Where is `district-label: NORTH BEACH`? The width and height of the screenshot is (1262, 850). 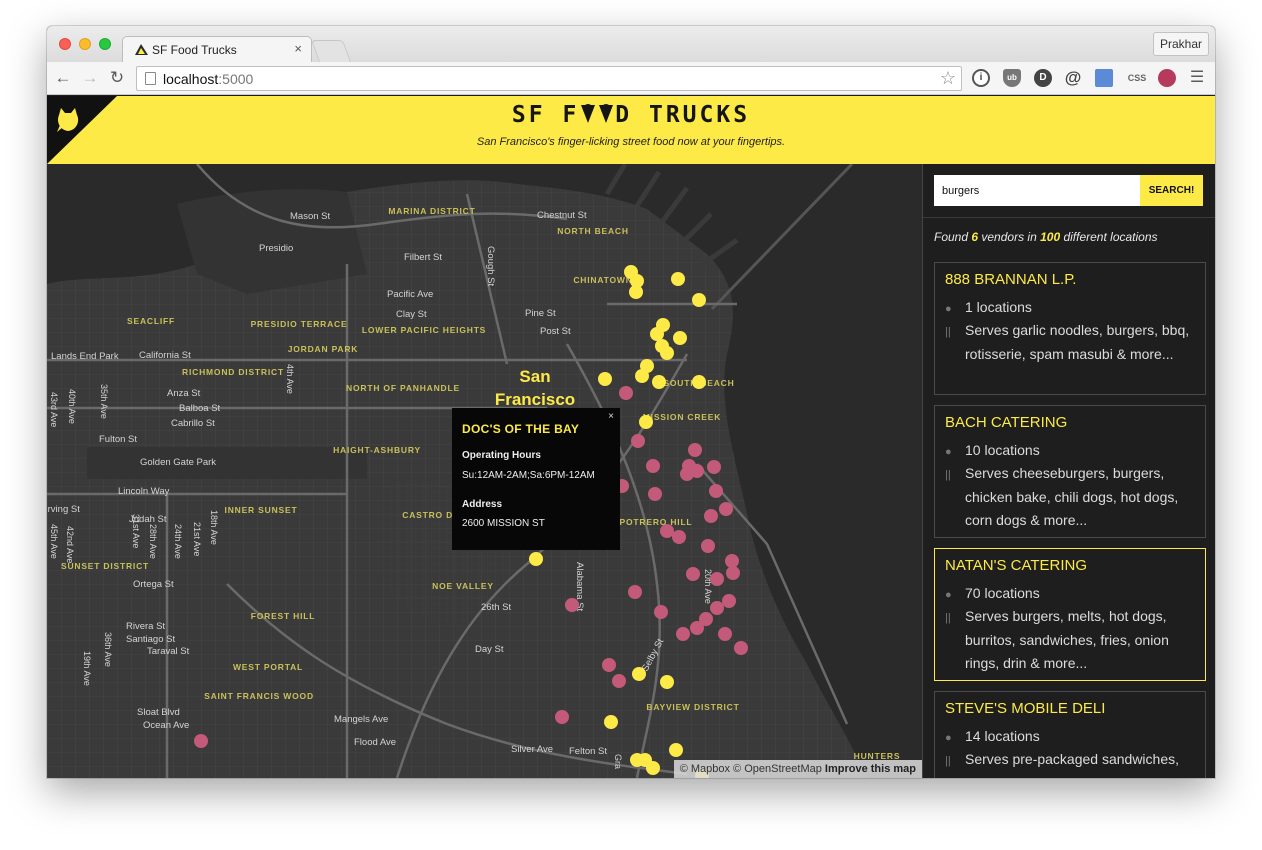 district-label: NORTH BEACH is located at coordinates (593, 231).